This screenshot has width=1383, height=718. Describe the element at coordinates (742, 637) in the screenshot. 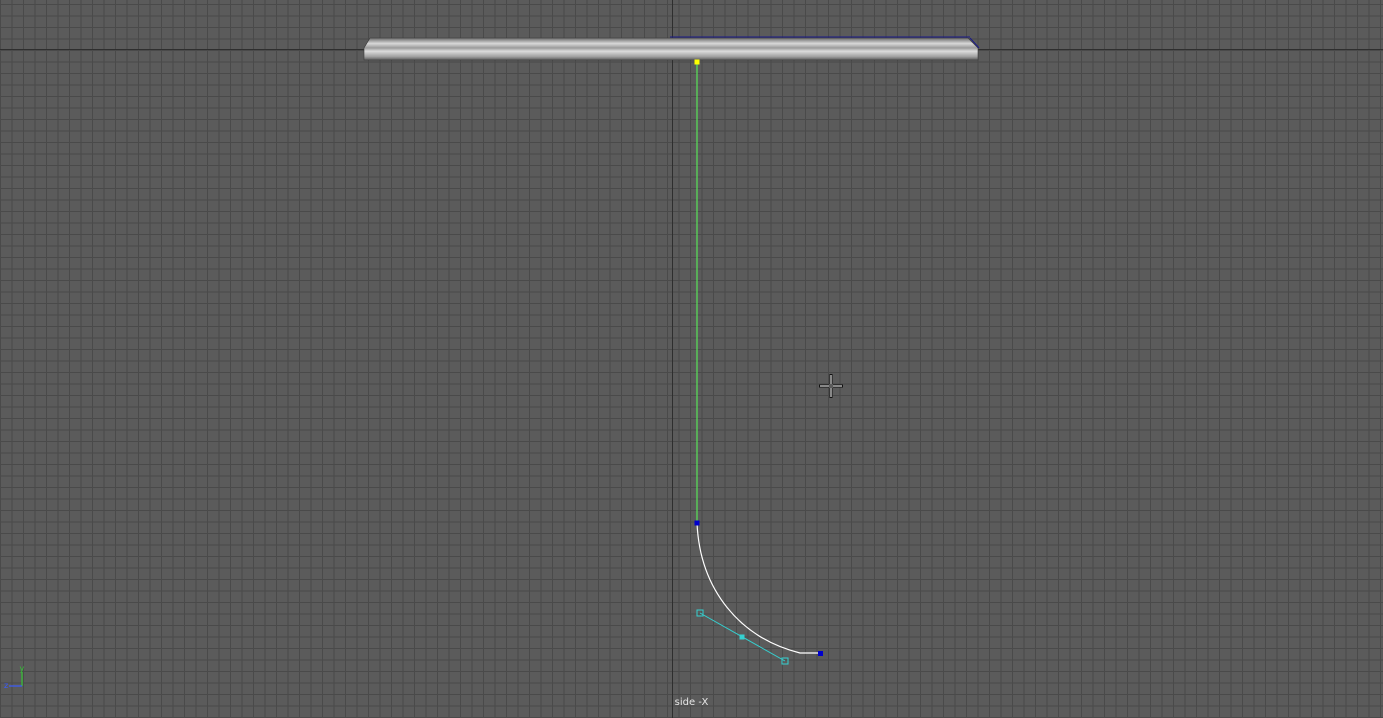

I see `selected-cv-point` at that location.